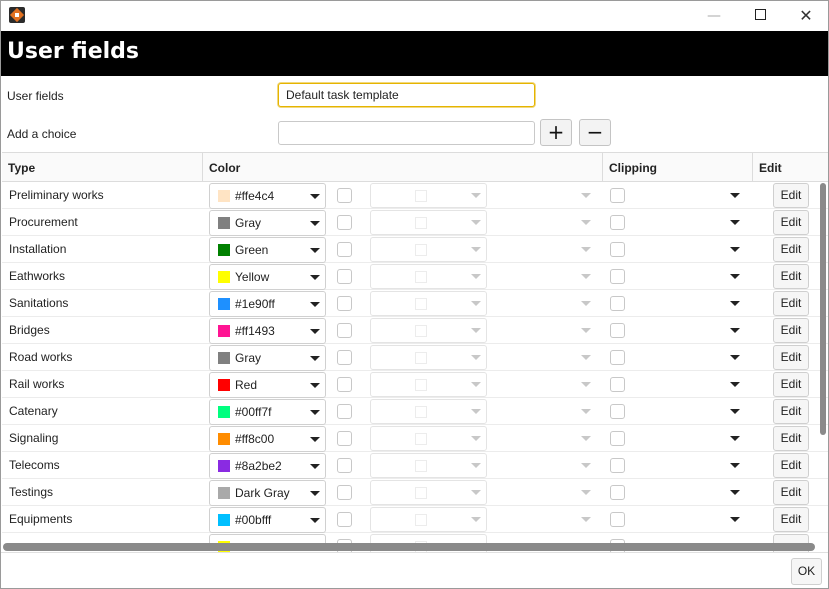 This screenshot has height=589, width=829. What do you see at coordinates (267, 439) in the screenshot?
I see `color-select: #ff8c00` at bounding box center [267, 439].